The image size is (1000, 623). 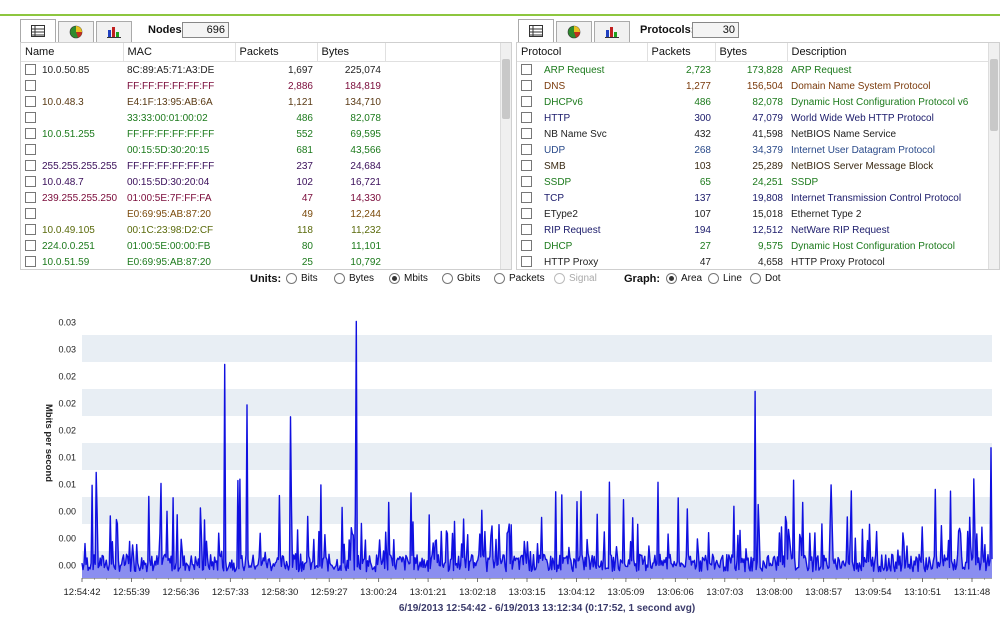 I want to click on node-name: 239.255.255.250, so click(x=80, y=198).